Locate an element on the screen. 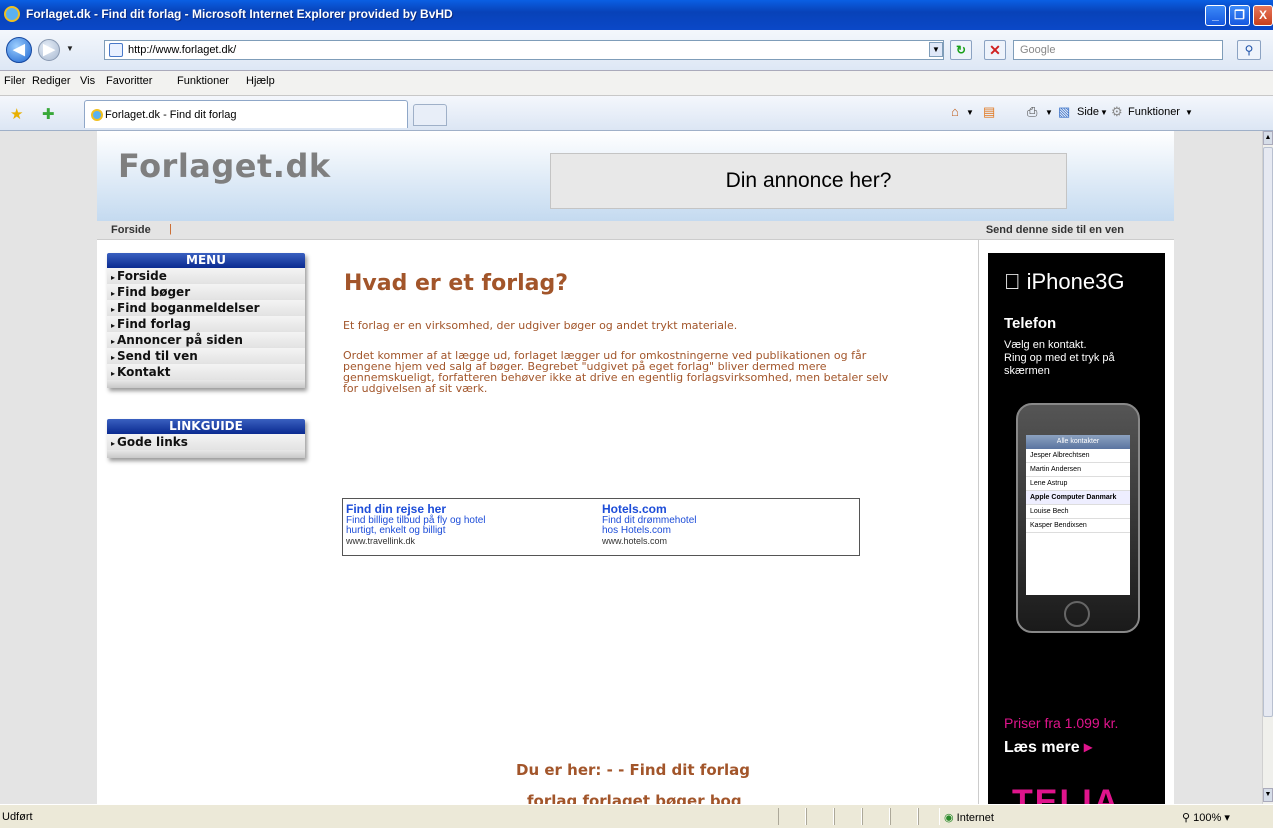  tab-forlaget: Forlaget.dk - Find dit forlag is located at coordinates (246, 114).